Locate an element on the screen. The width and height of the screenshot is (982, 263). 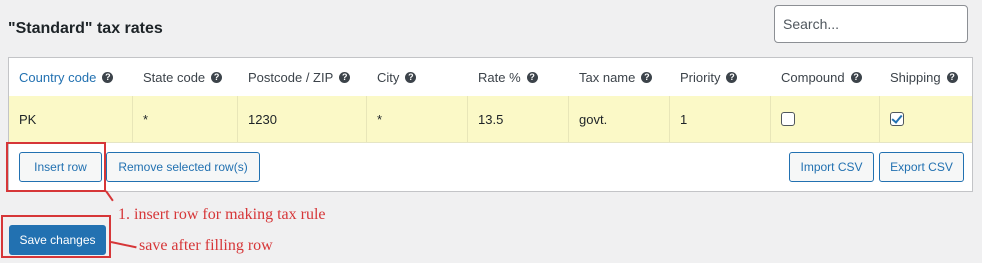
column-label: Postcode / ZIP is located at coordinates (291, 77).